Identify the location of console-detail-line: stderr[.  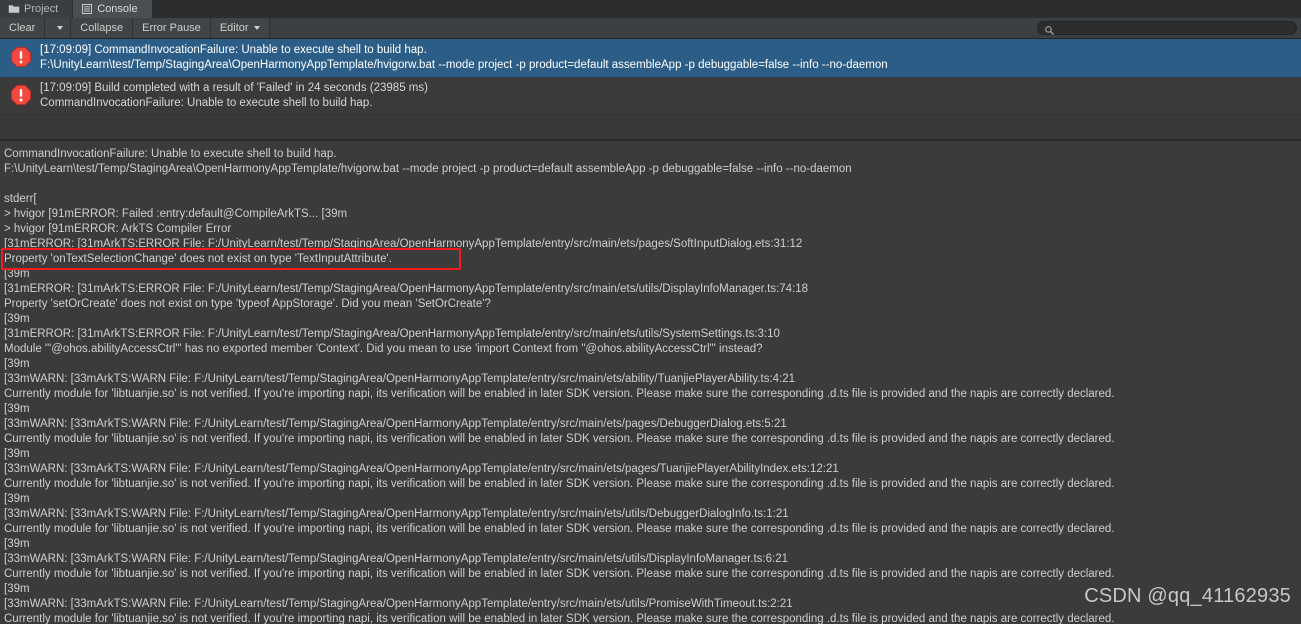
(20, 199).